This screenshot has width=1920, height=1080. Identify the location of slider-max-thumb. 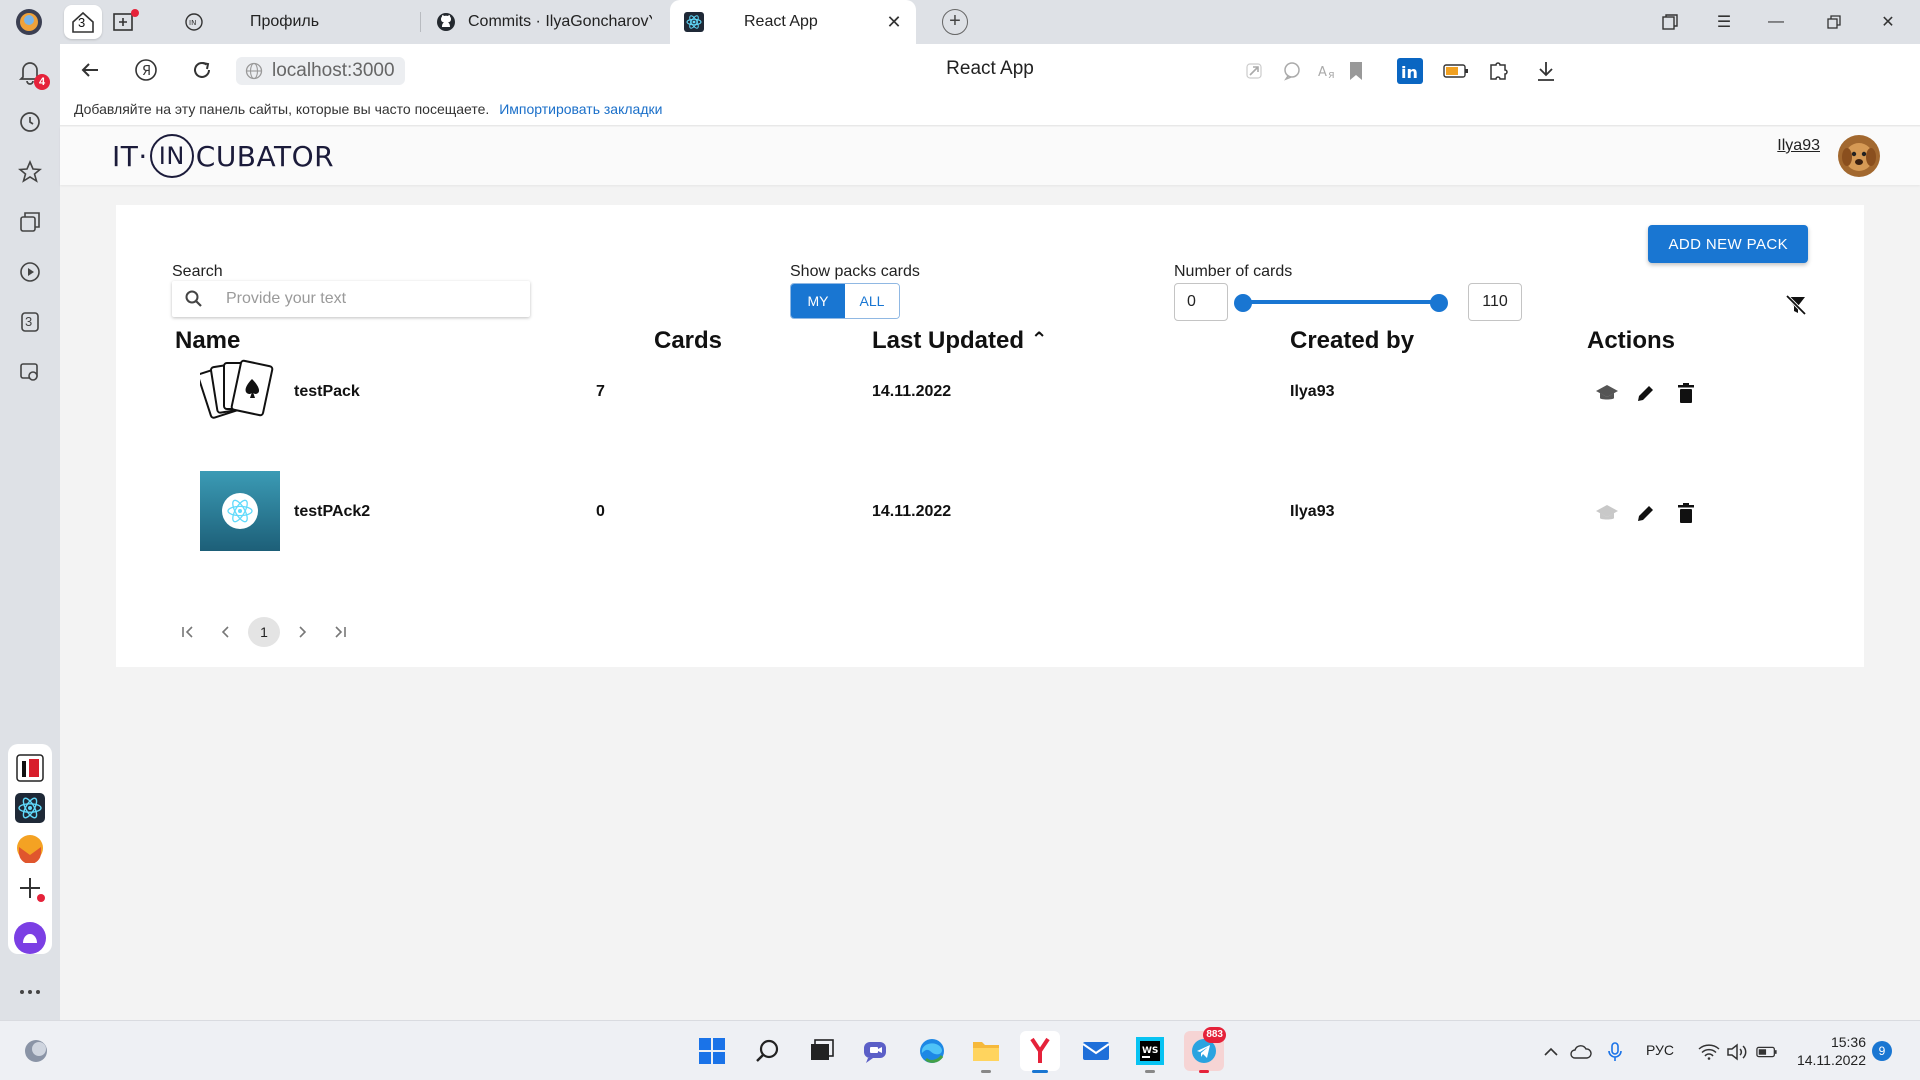
(1439, 303).